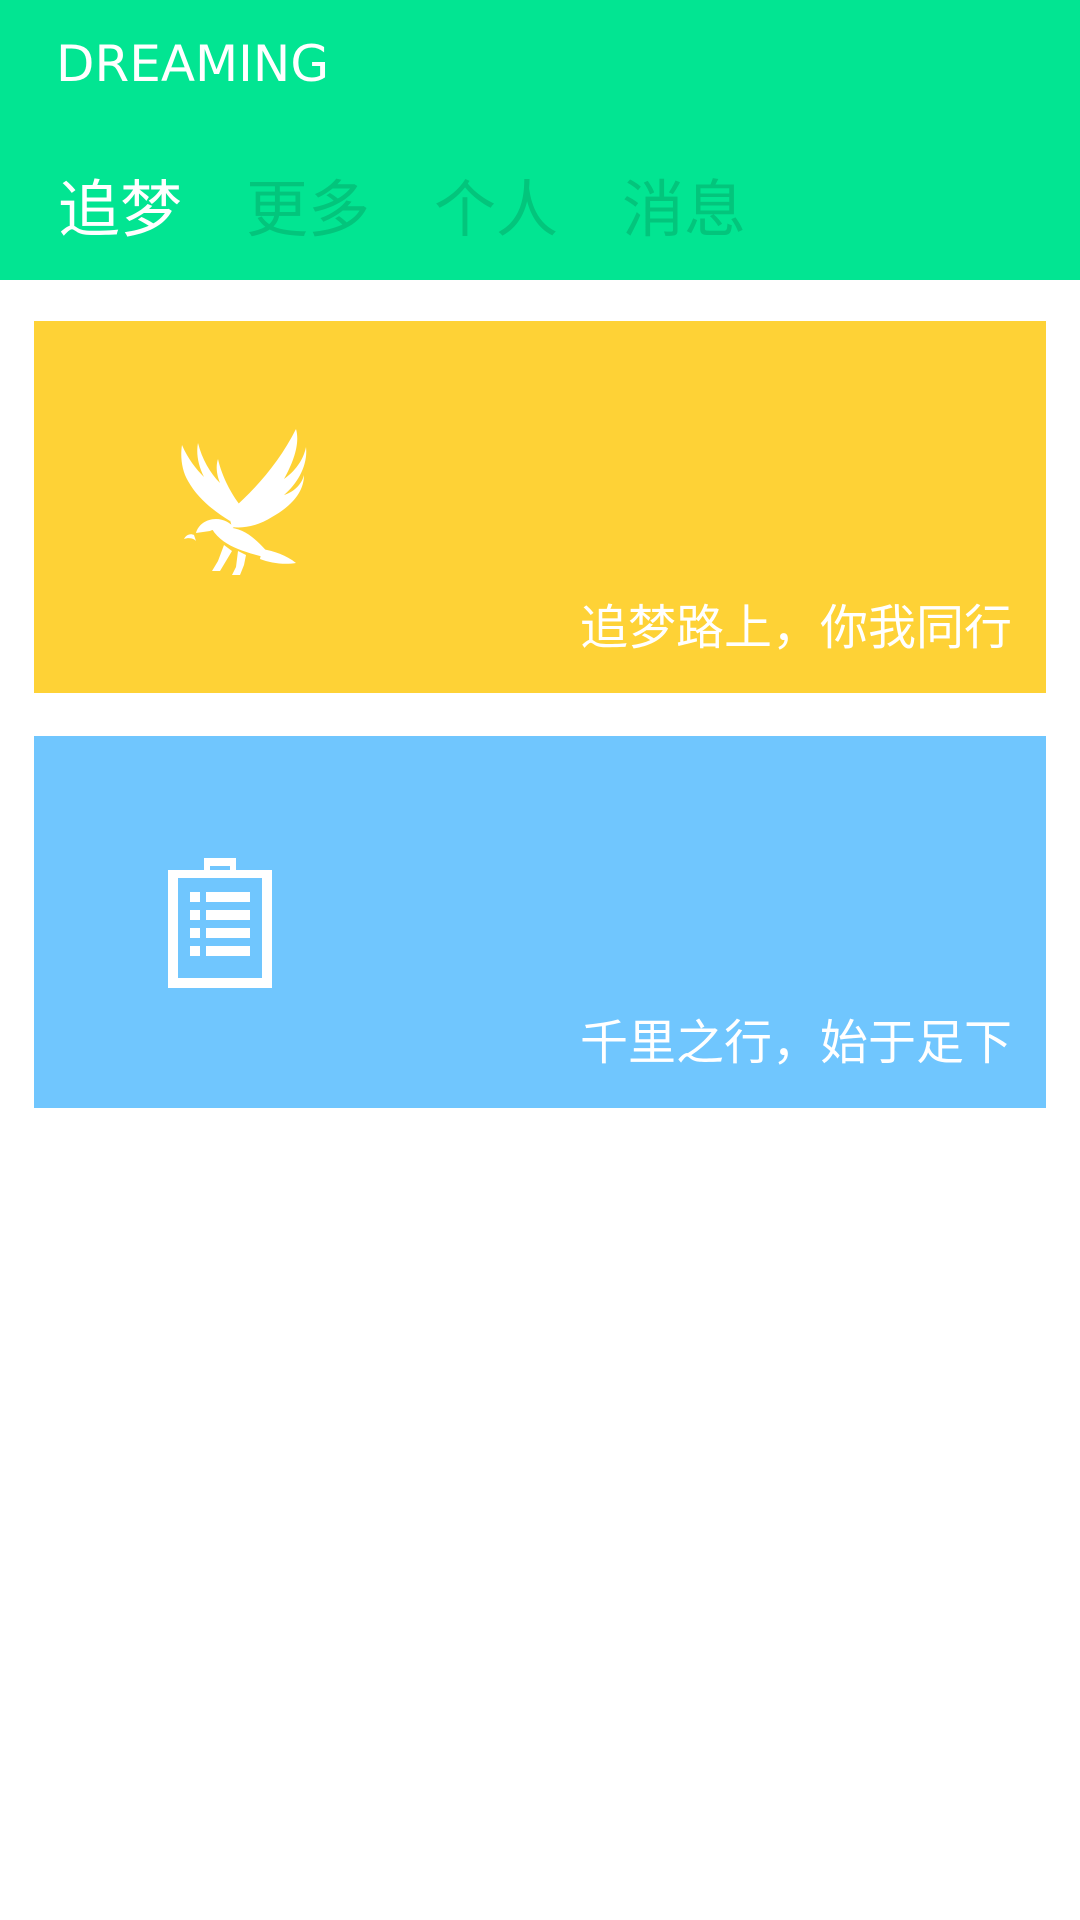  What do you see at coordinates (308, 210) in the screenshot?
I see `tab-gengduo: 更多` at bounding box center [308, 210].